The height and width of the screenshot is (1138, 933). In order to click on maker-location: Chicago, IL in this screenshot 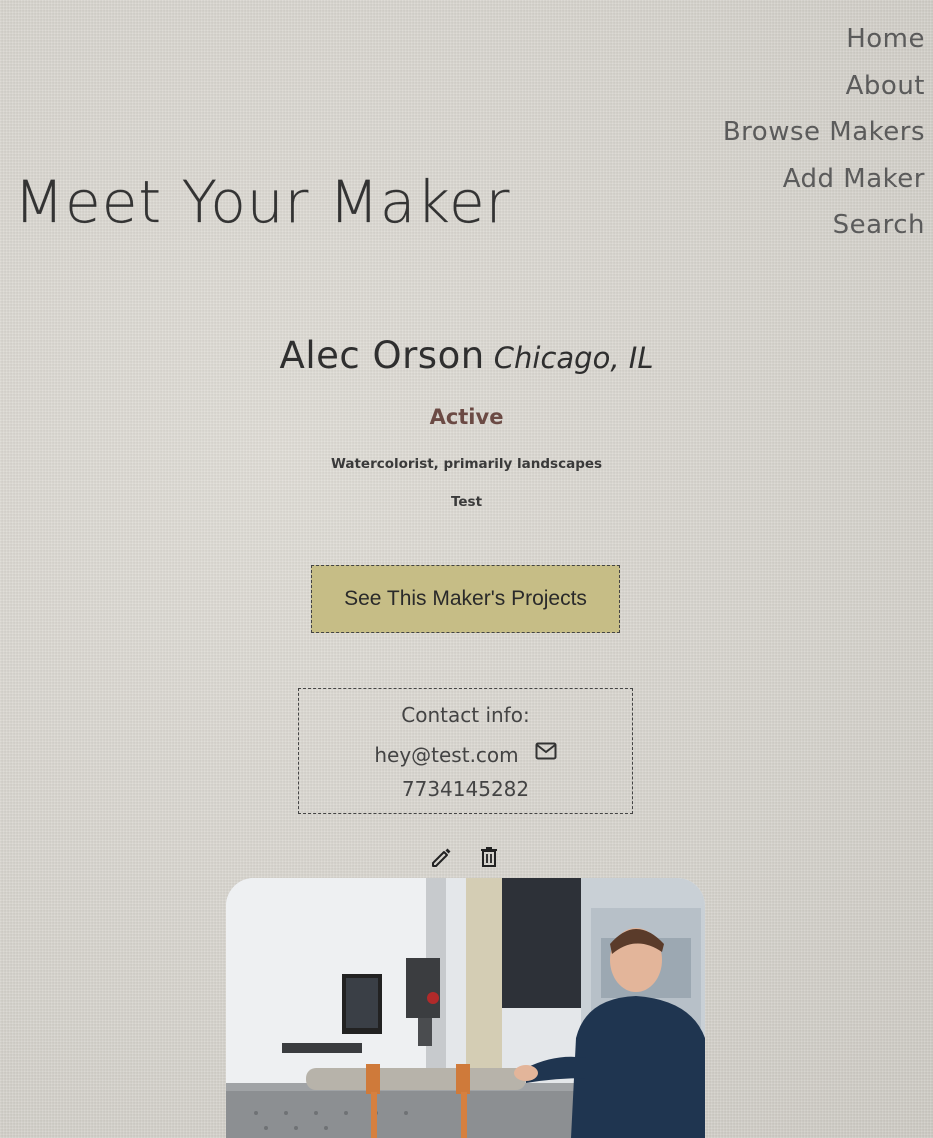, I will do `click(573, 358)`.